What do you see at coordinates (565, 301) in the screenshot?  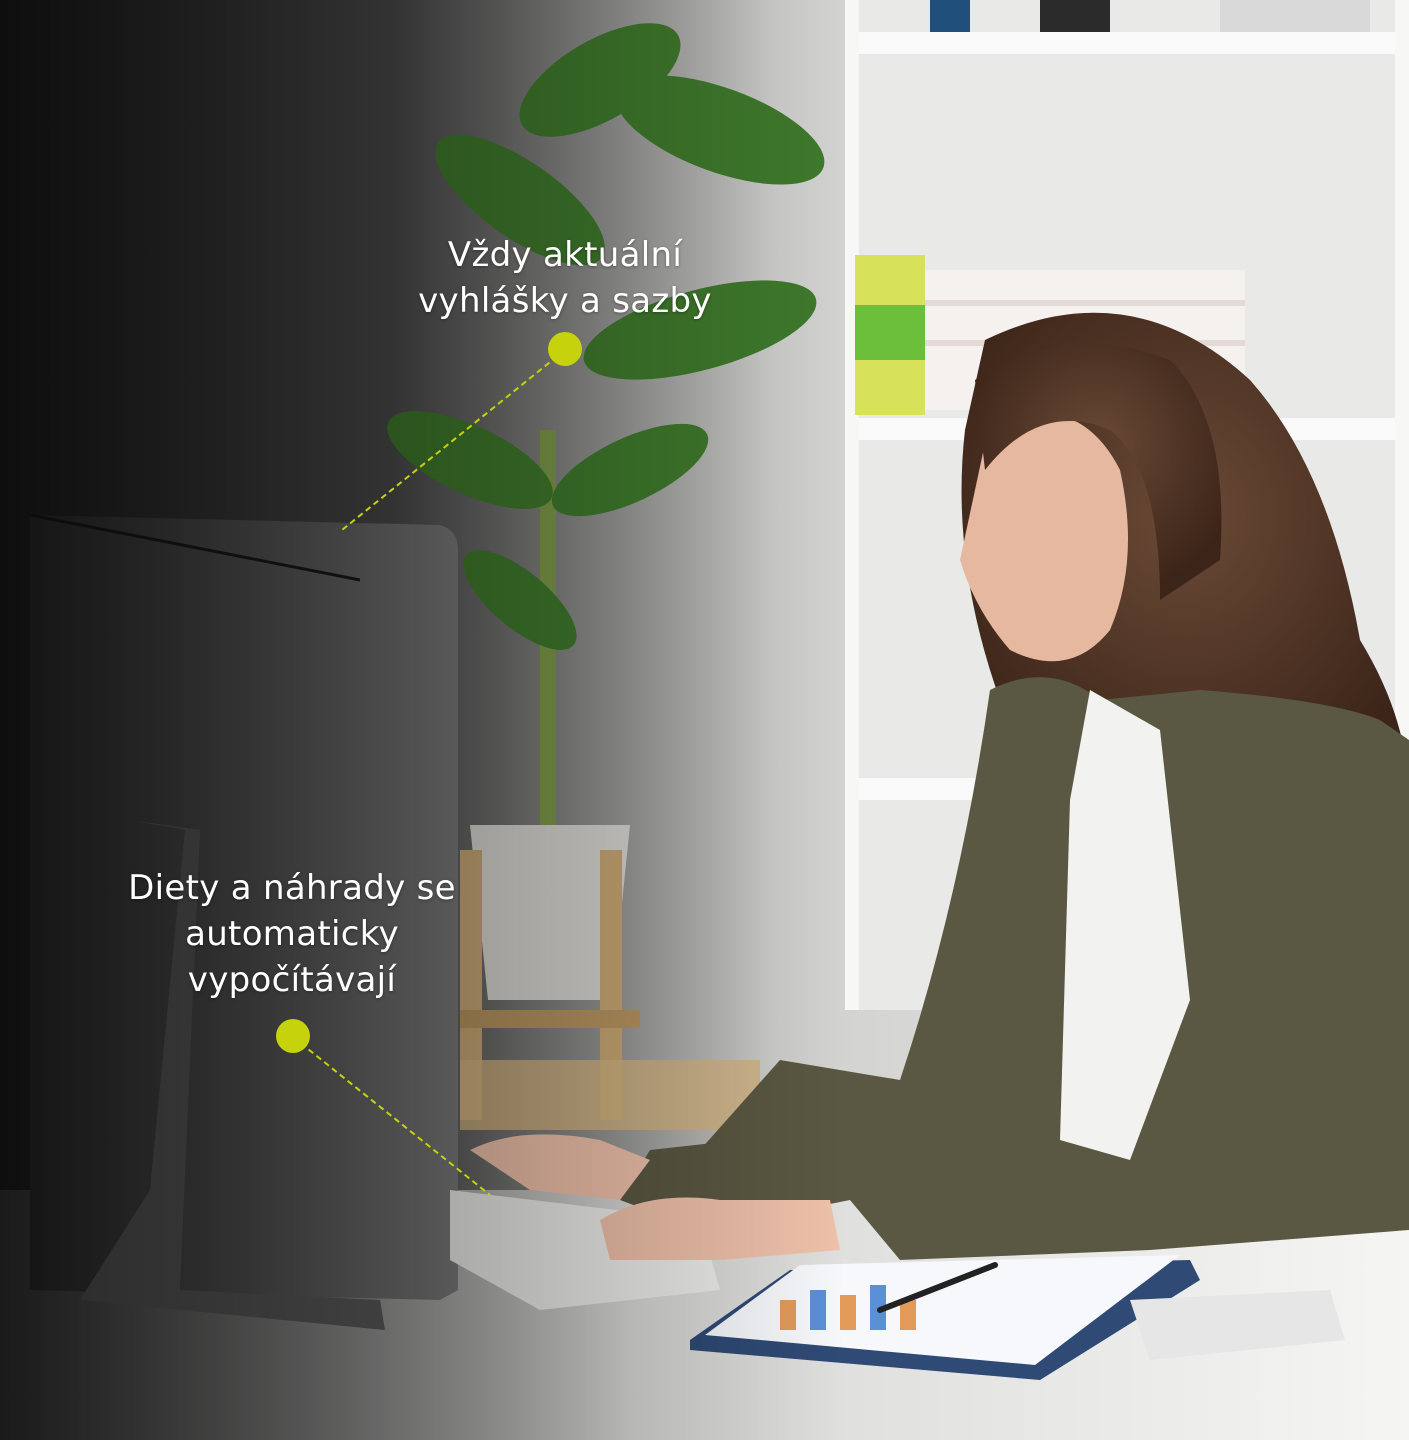 I see `callout-top-line-2: vyhlášky a sazby` at bounding box center [565, 301].